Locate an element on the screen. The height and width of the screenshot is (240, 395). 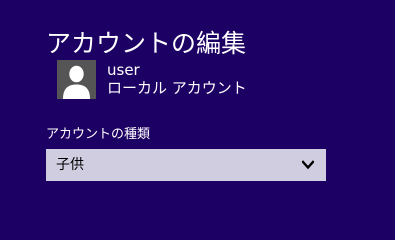
account-type-select: 子供 is located at coordinates (186, 165).